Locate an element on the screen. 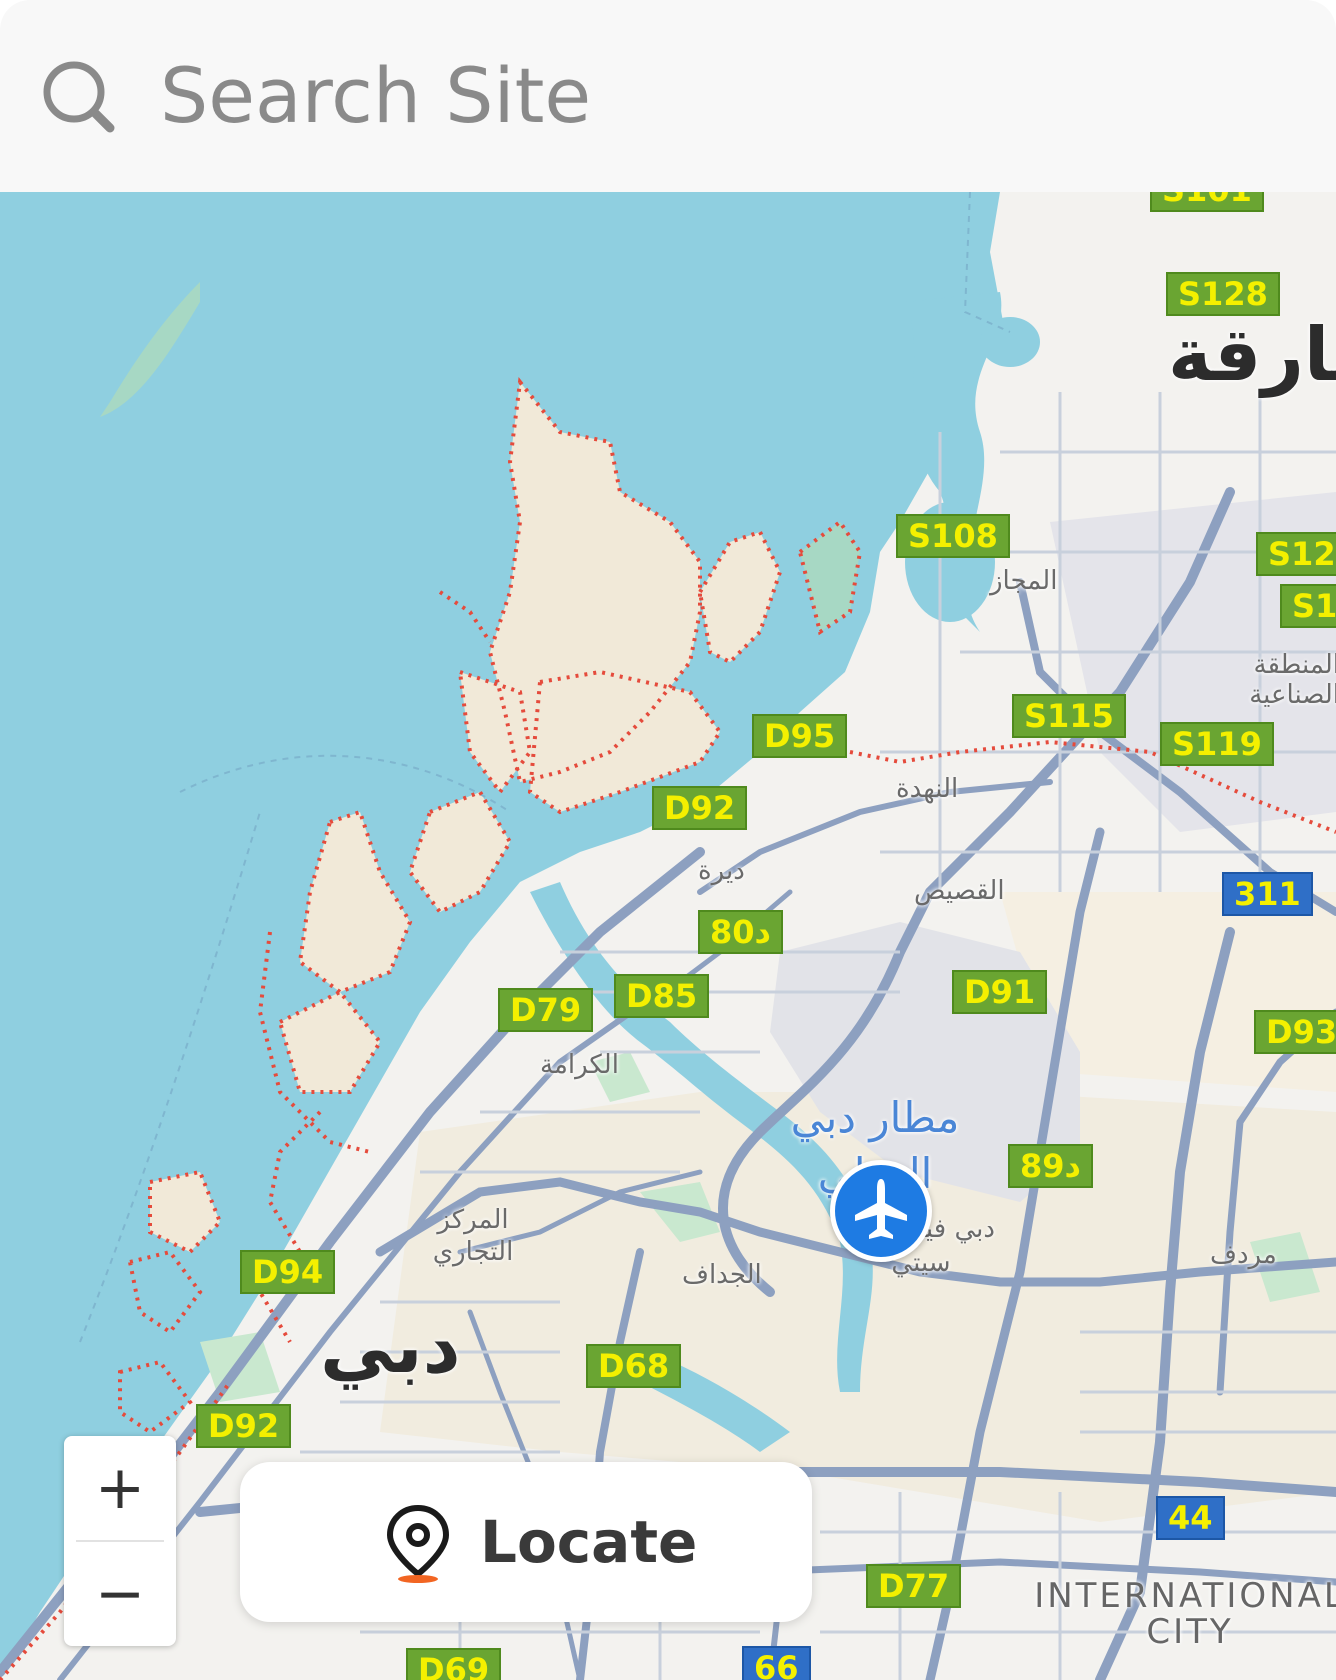  route-shield-311: 311 is located at coordinates (1267, 894).